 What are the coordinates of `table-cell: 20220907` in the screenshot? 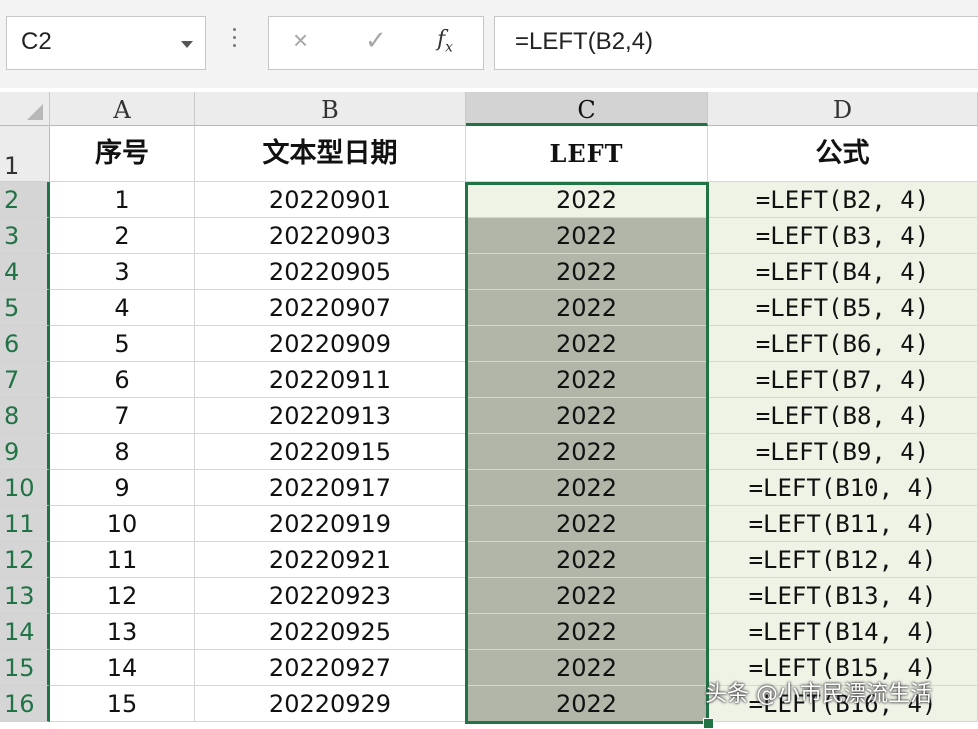 It's located at (330, 308).